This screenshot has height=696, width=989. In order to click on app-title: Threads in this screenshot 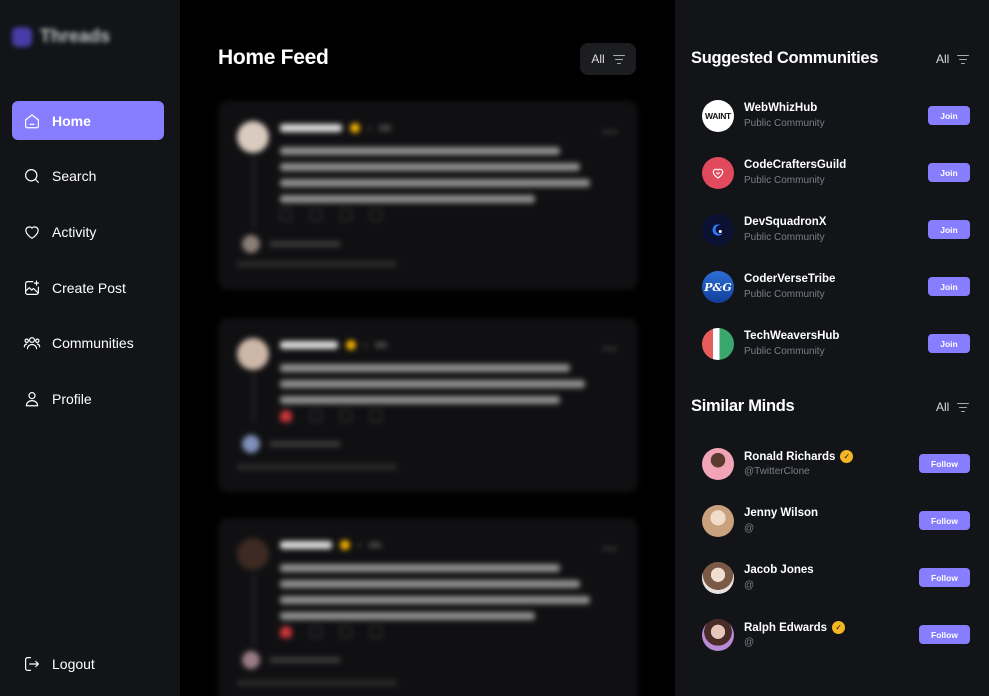, I will do `click(75, 36)`.